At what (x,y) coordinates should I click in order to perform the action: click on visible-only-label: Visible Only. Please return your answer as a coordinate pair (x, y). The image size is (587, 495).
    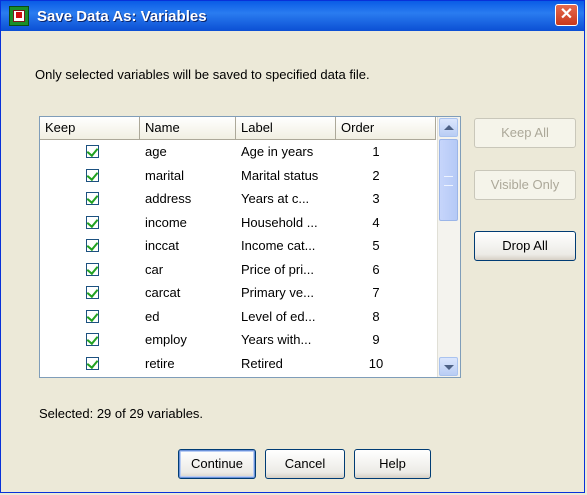
    Looking at the image, I should click on (525, 184).